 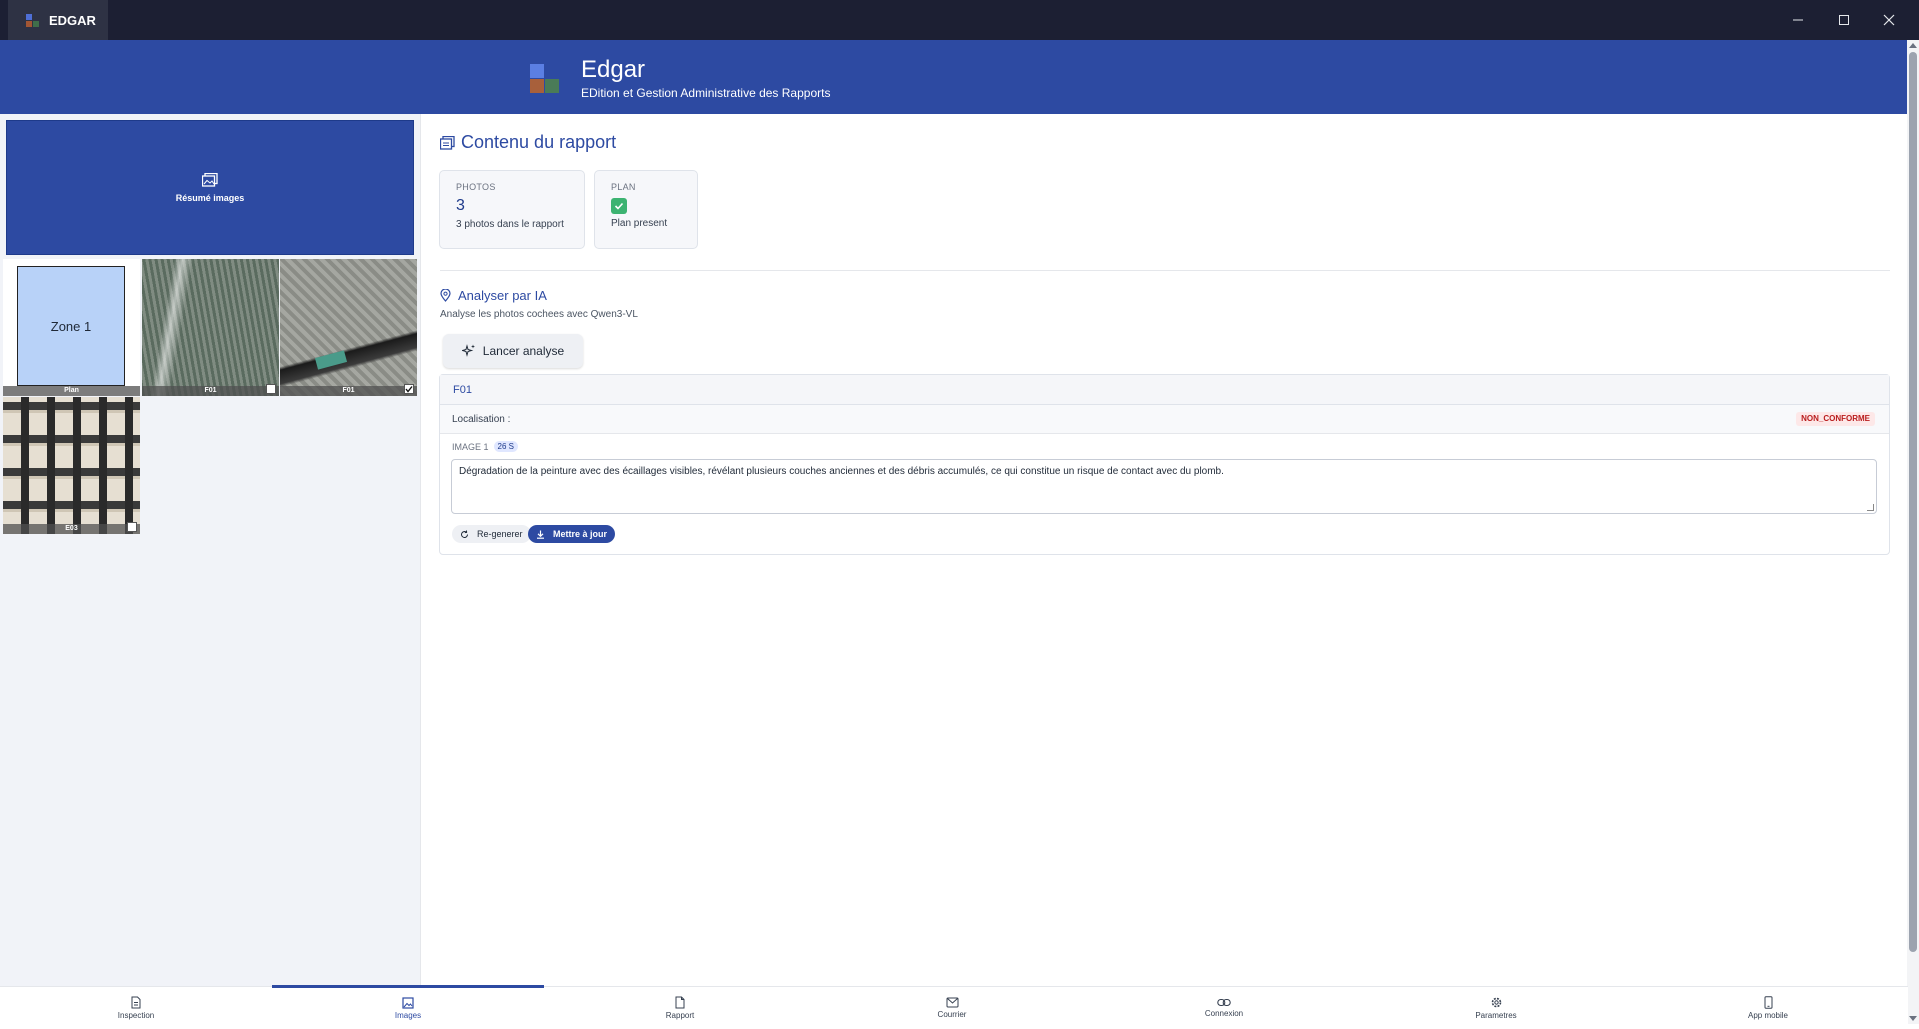 I want to click on photo-detail, so click(x=331, y=360).